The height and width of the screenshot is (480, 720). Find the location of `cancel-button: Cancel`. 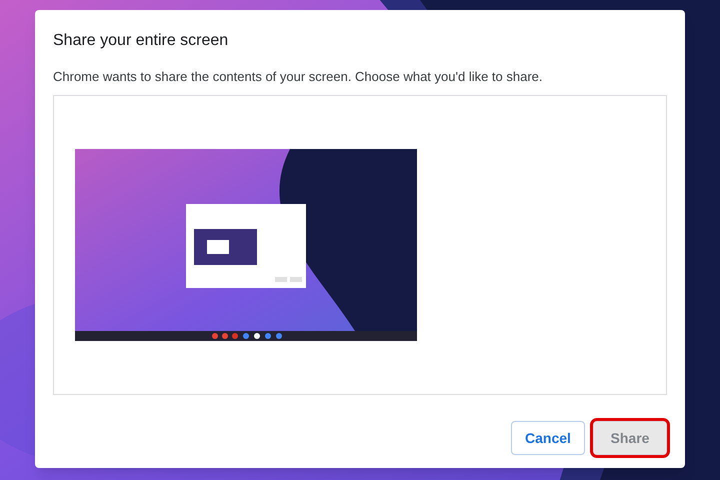

cancel-button: Cancel is located at coordinates (548, 437).